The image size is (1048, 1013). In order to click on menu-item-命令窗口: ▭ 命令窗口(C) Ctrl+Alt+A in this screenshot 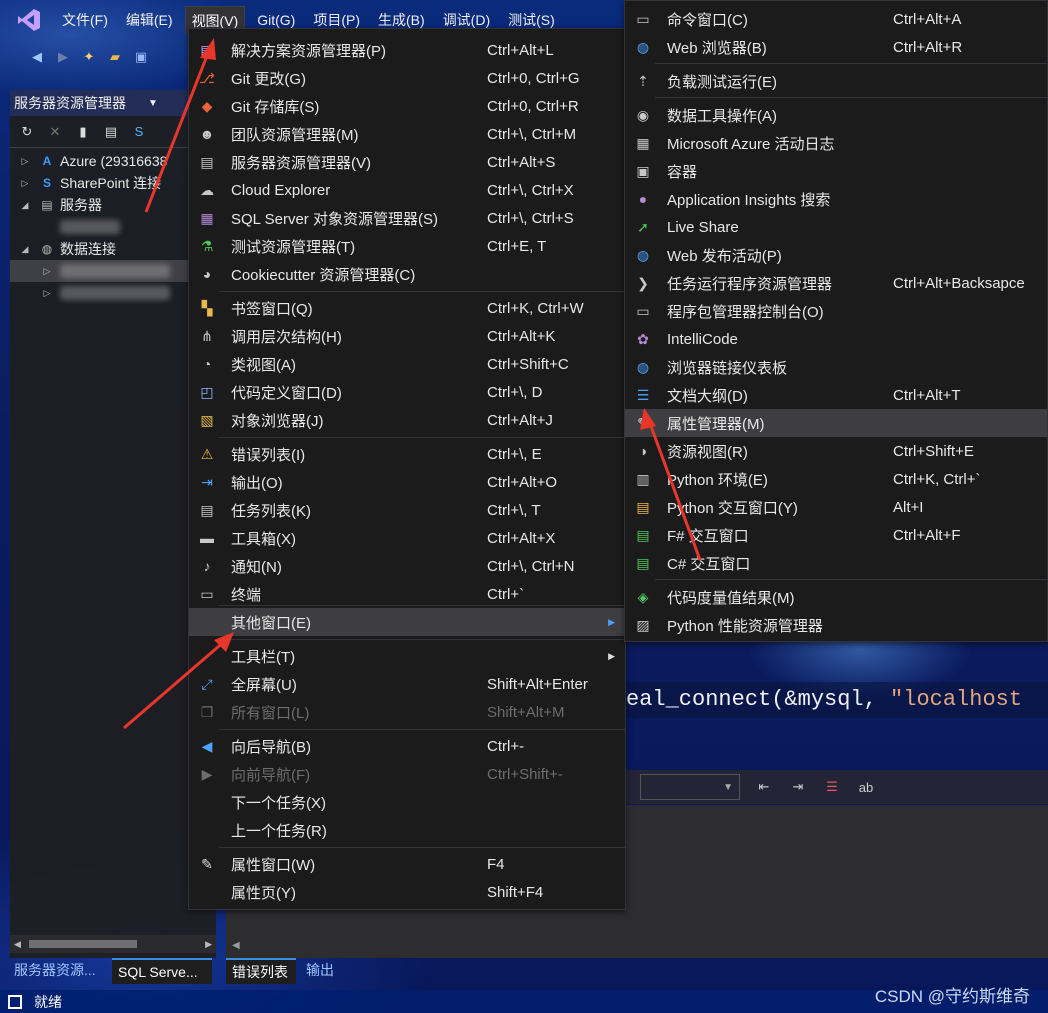, I will do `click(836, 19)`.